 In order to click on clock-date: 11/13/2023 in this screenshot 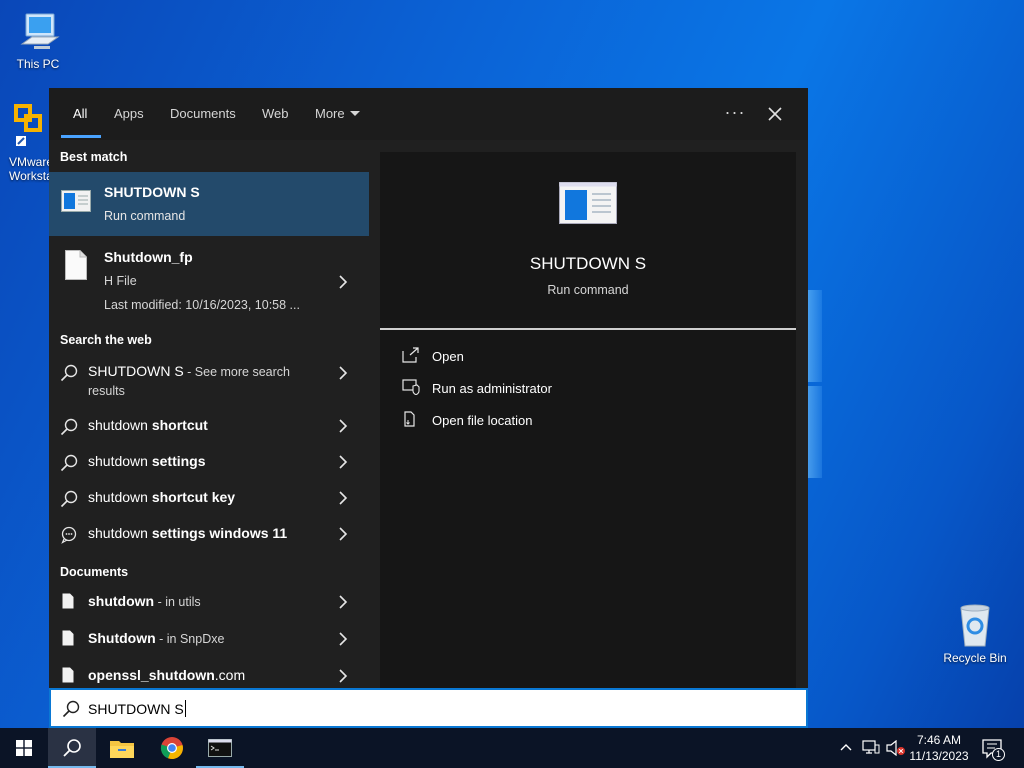, I will do `click(939, 756)`.